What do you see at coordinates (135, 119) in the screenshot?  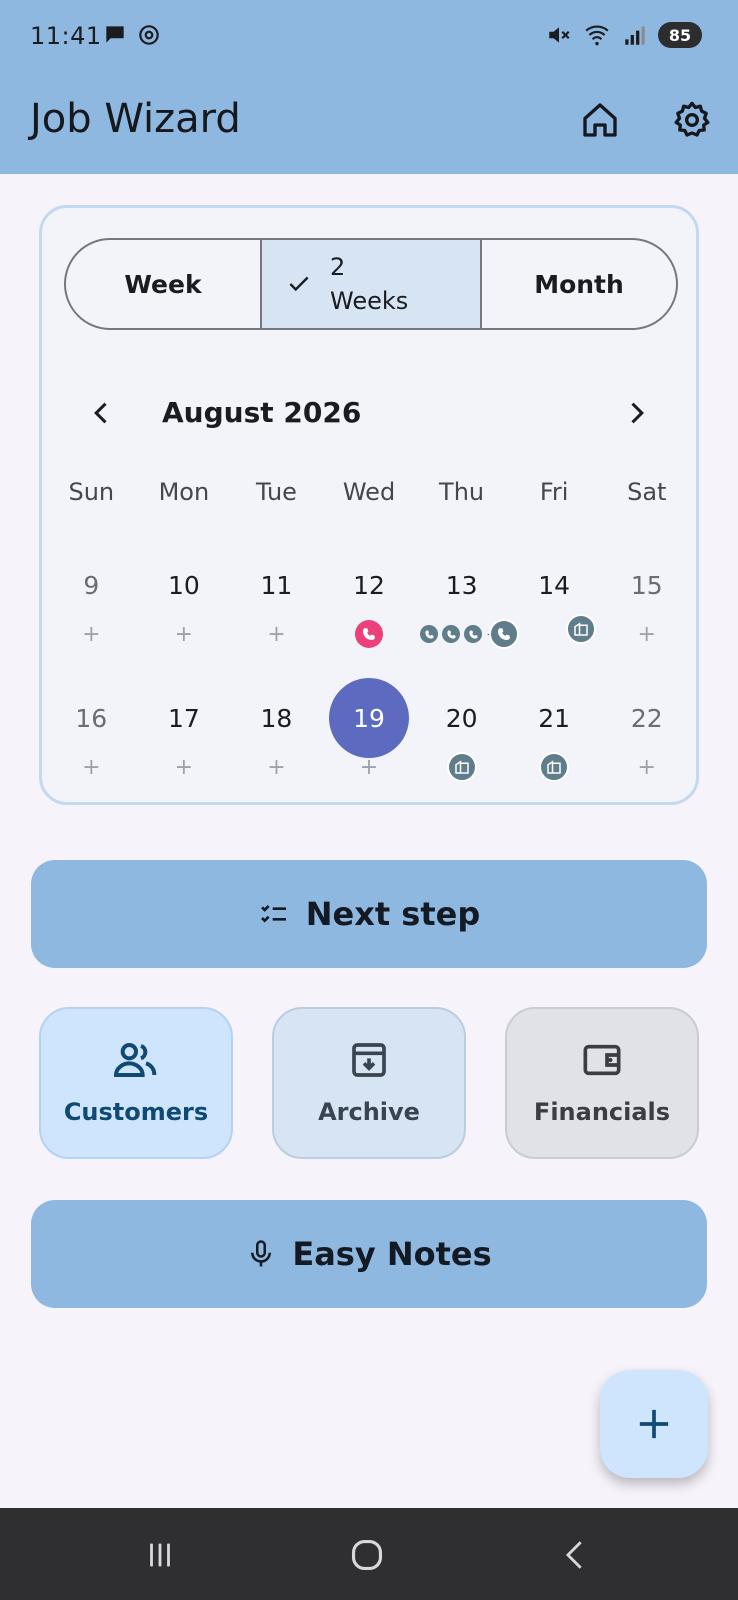 I see `app-title: Job Wizard` at bounding box center [135, 119].